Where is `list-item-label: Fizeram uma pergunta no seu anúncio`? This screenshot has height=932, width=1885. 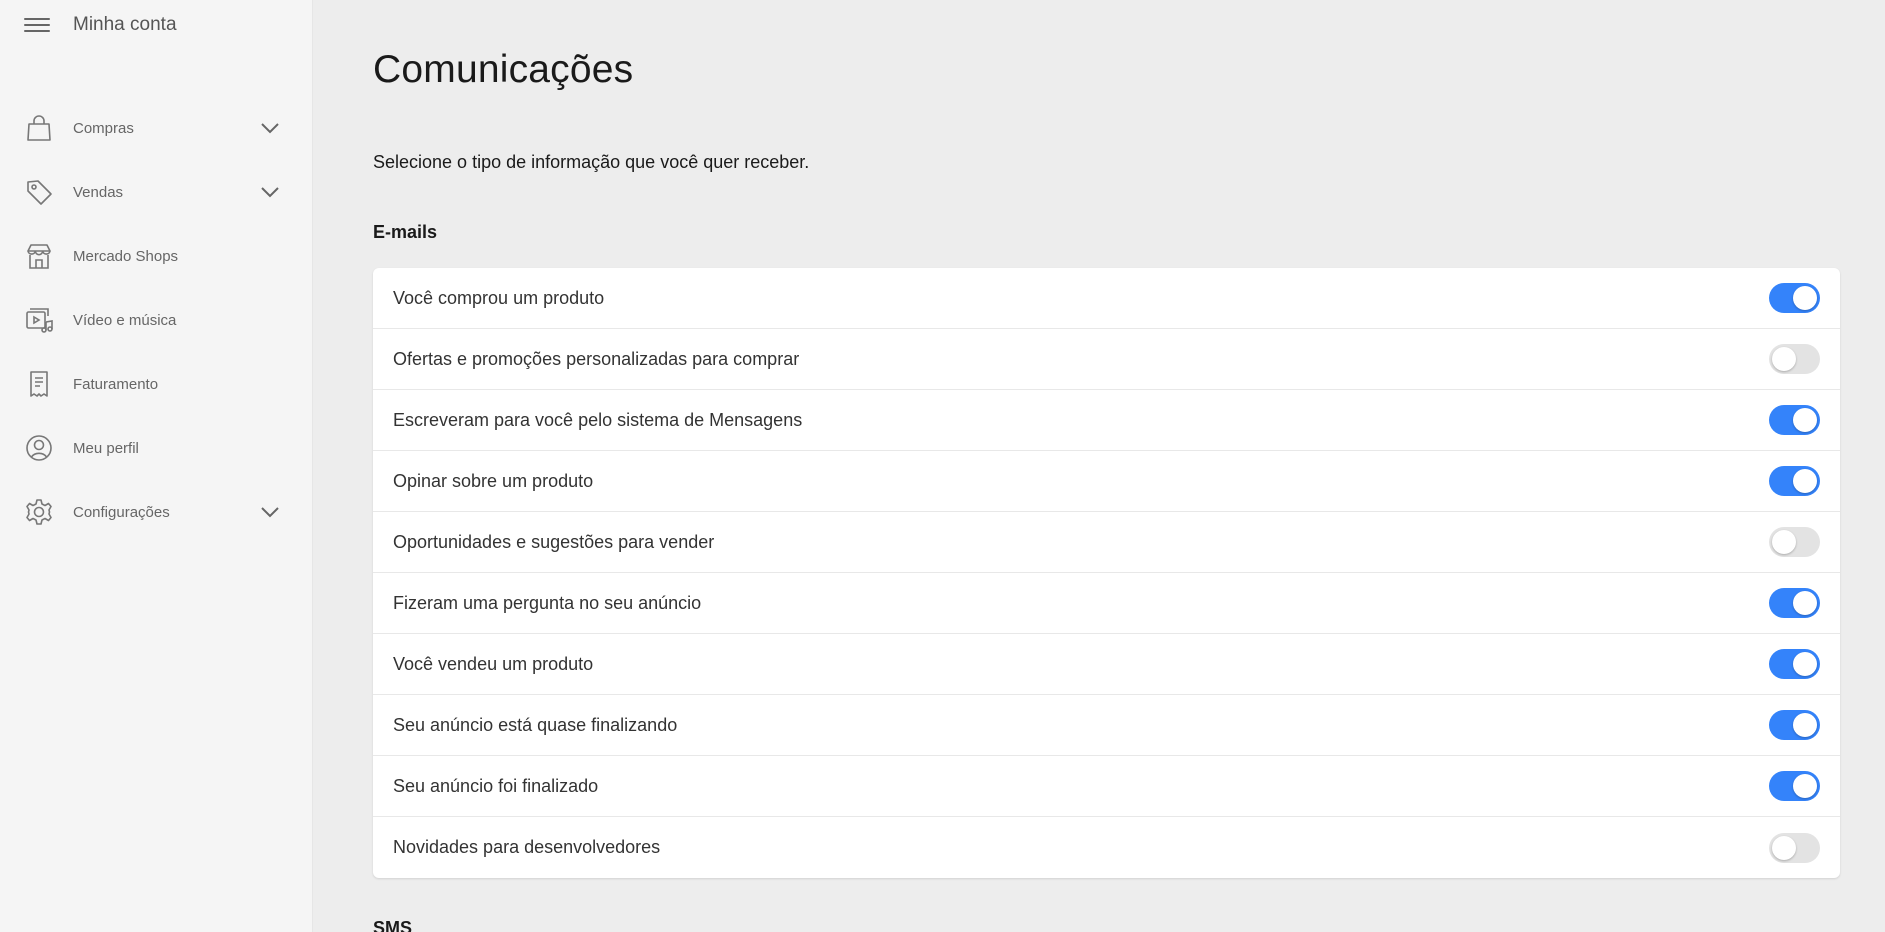
list-item-label: Fizeram uma pergunta no seu anúncio is located at coordinates (547, 602).